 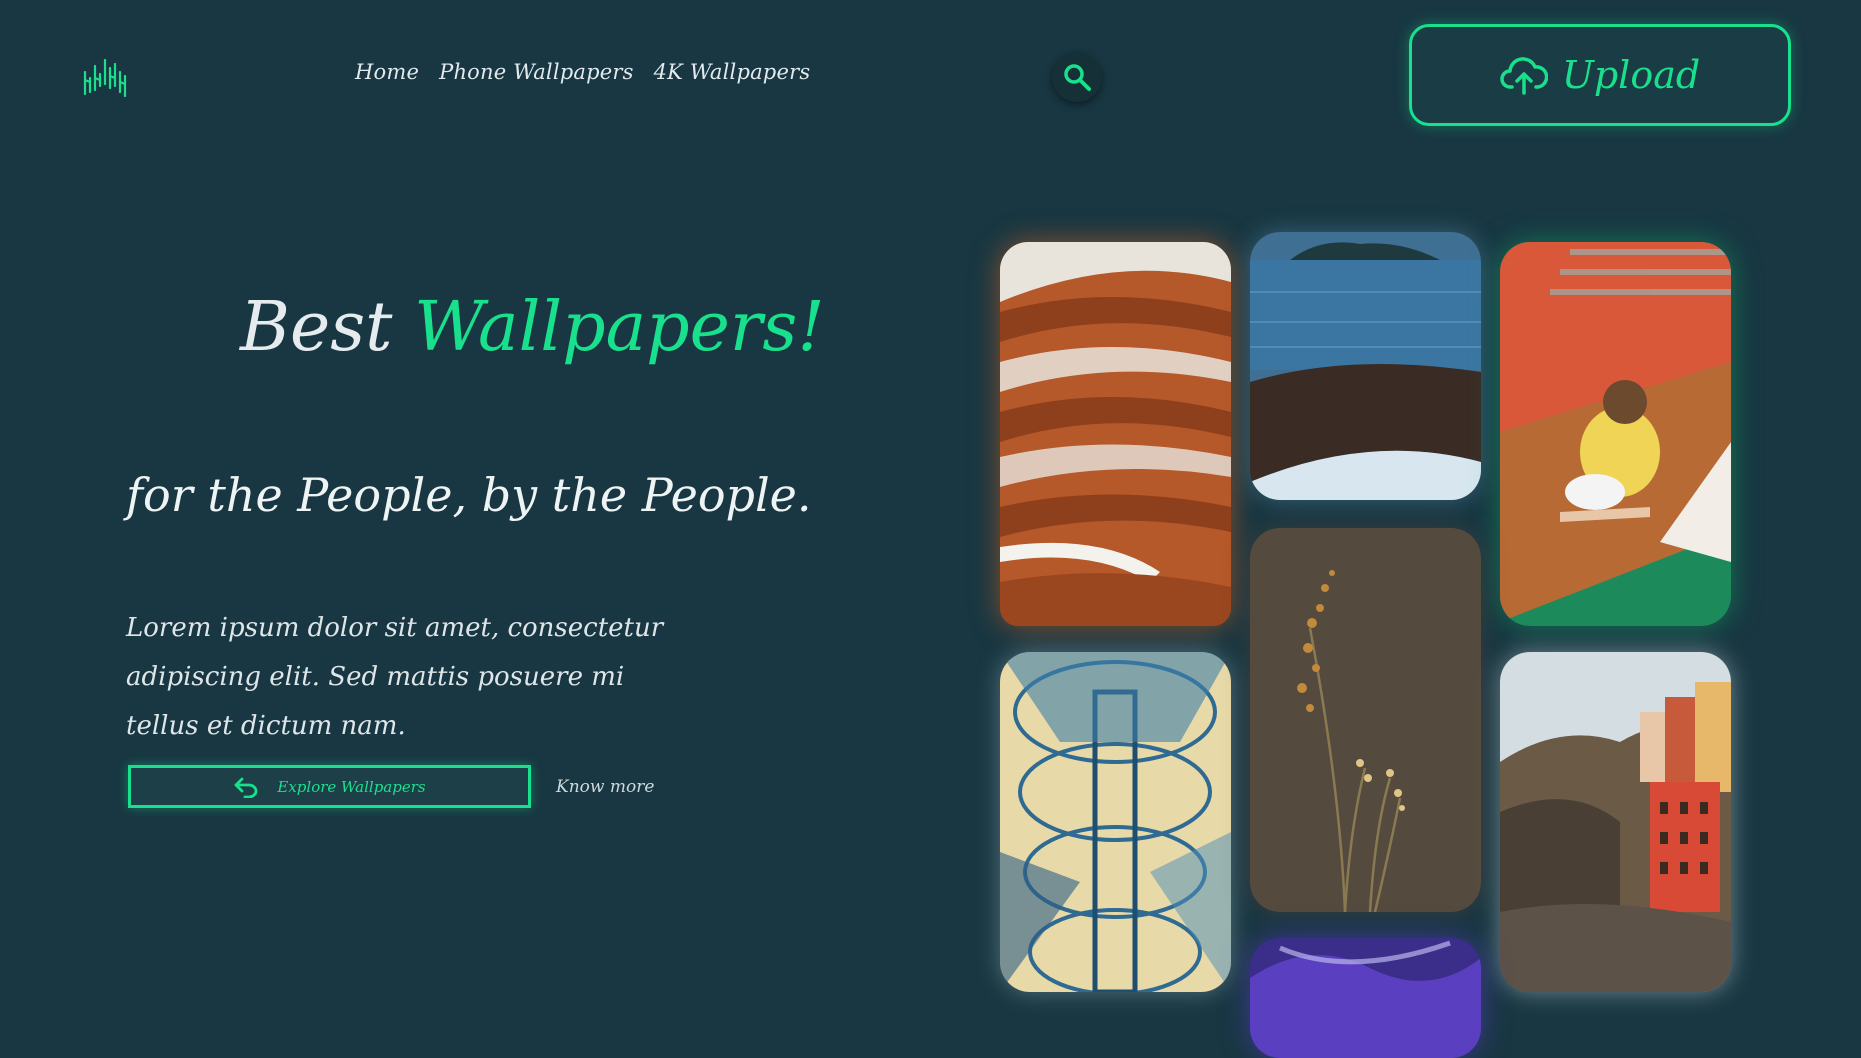 What do you see at coordinates (351, 786) in the screenshot?
I see `explore-label: Explore Wallpapers` at bounding box center [351, 786].